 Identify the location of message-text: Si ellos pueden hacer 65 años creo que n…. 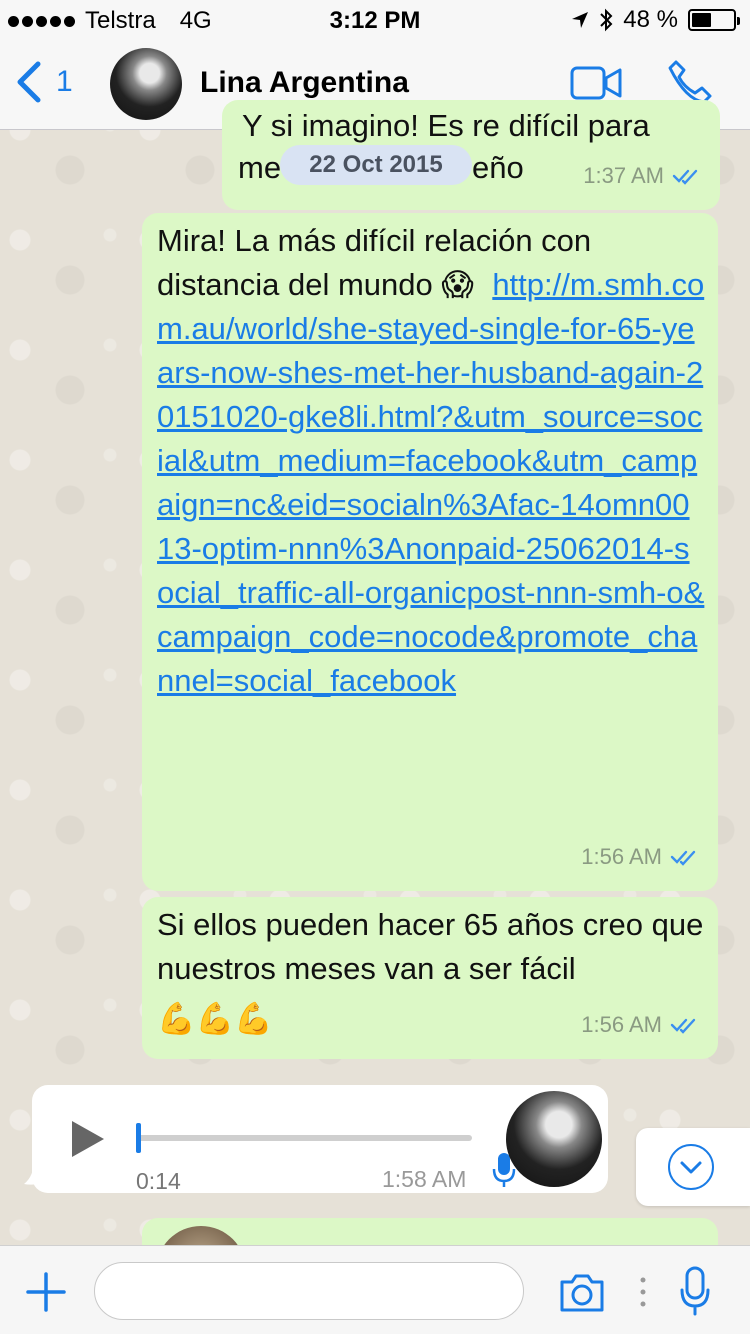
(430, 946).